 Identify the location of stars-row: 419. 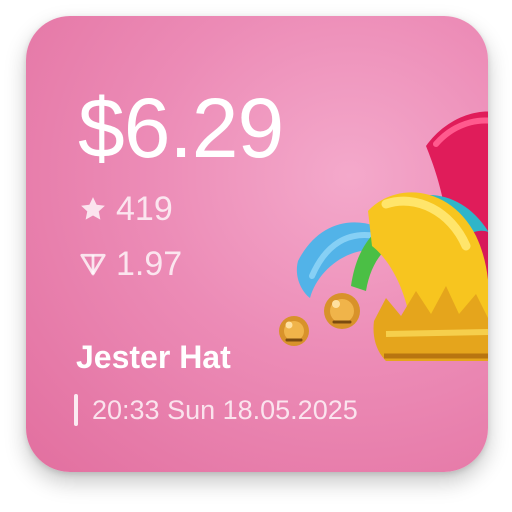
(125, 209).